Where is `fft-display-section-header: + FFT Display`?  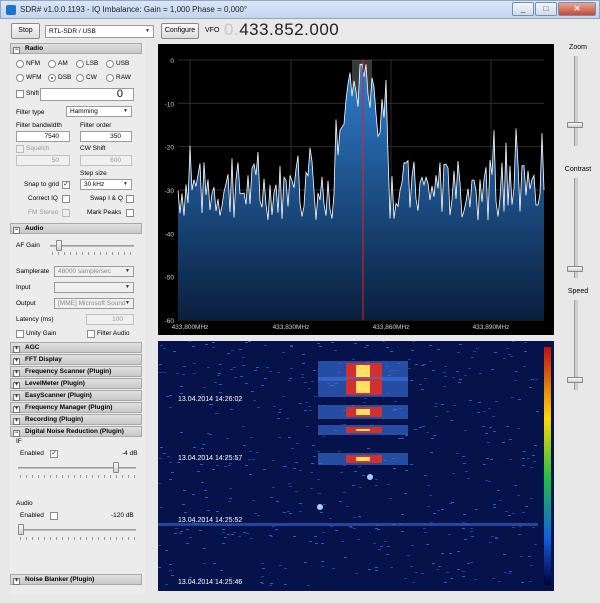
fft-display-section-header: + FFT Display is located at coordinates (76, 359).